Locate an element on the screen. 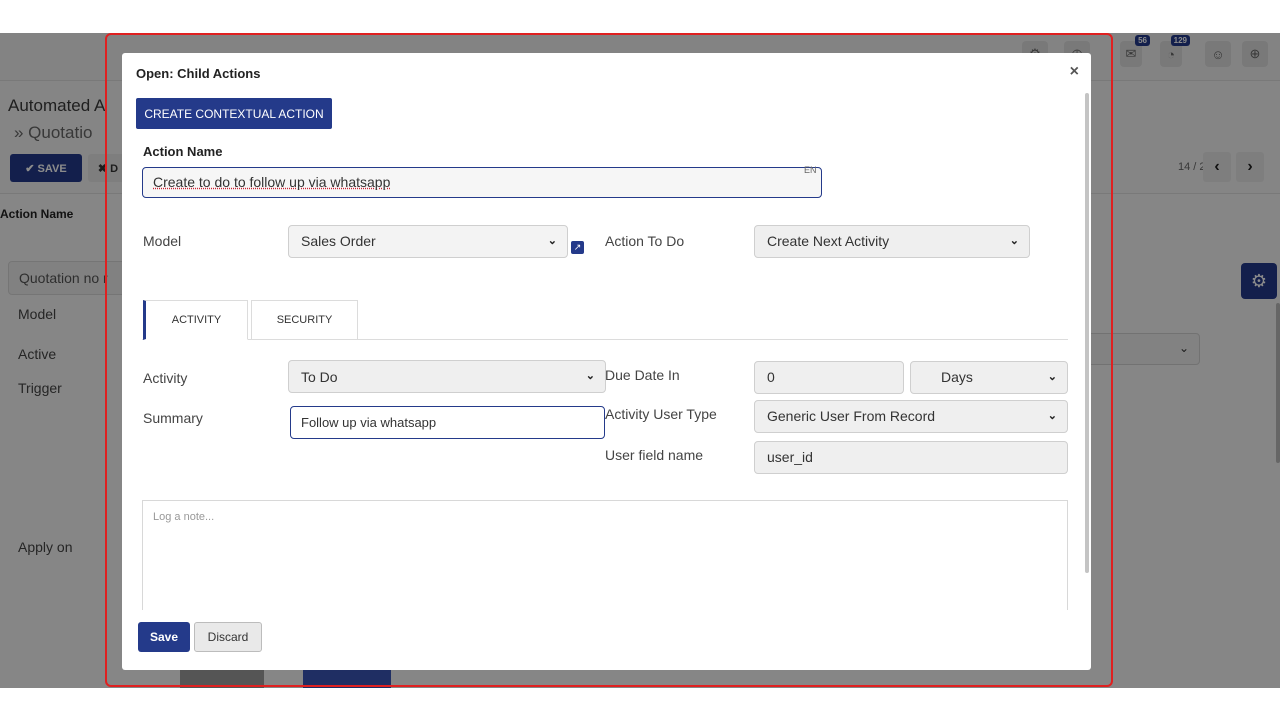 The height and width of the screenshot is (720, 1280). language-tag: EN is located at coordinates (810, 170).